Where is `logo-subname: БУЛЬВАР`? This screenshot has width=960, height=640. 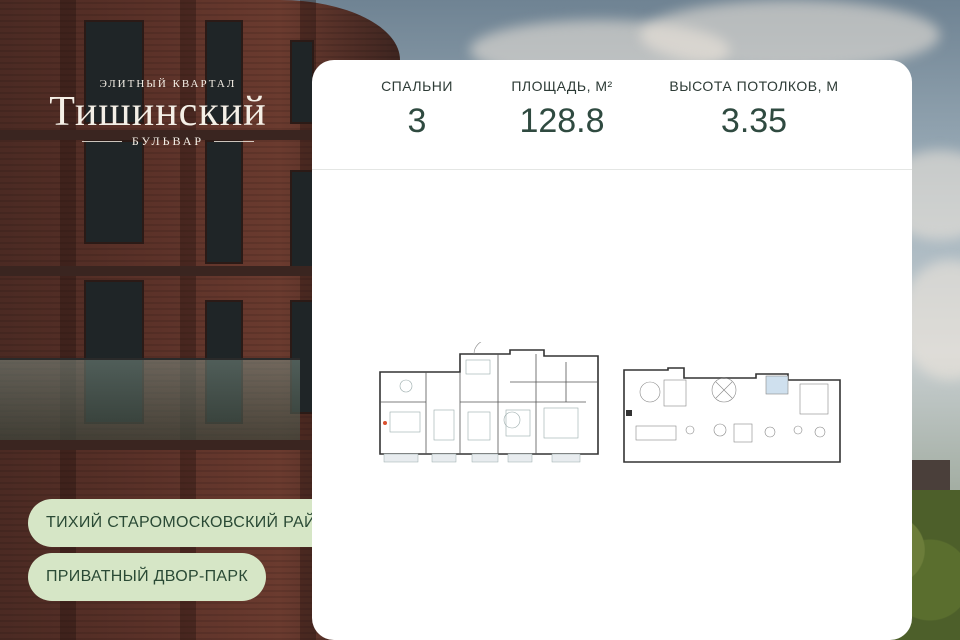
logo-subname: БУЛЬВАР is located at coordinates (168, 141).